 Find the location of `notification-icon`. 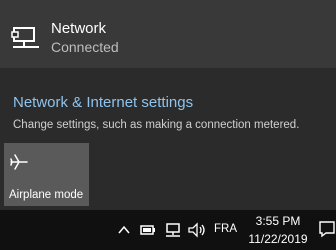

notification-icon is located at coordinates (327, 229).